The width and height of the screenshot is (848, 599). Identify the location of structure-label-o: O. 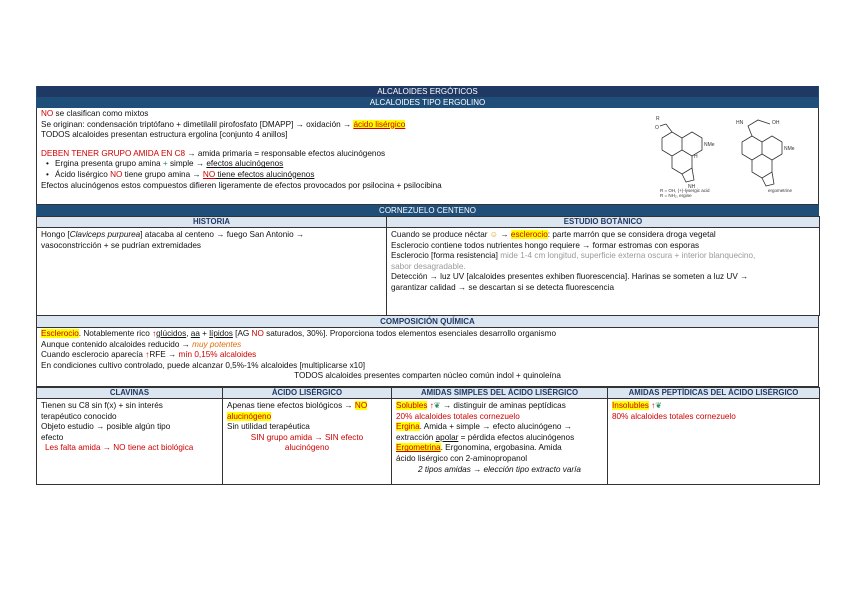
(657, 128).